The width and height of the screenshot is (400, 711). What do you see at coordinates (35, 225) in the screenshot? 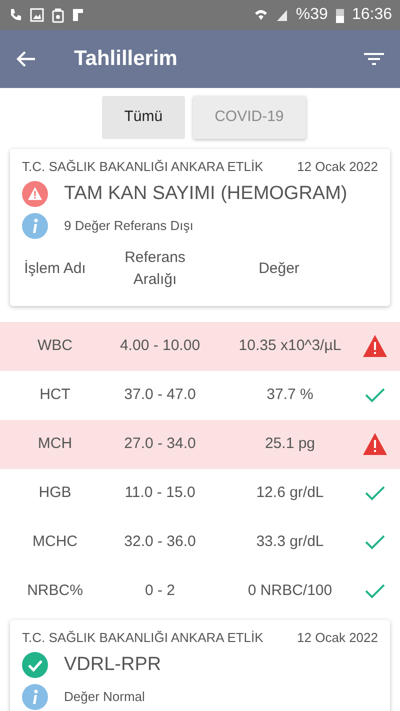
I see `info-icon` at bounding box center [35, 225].